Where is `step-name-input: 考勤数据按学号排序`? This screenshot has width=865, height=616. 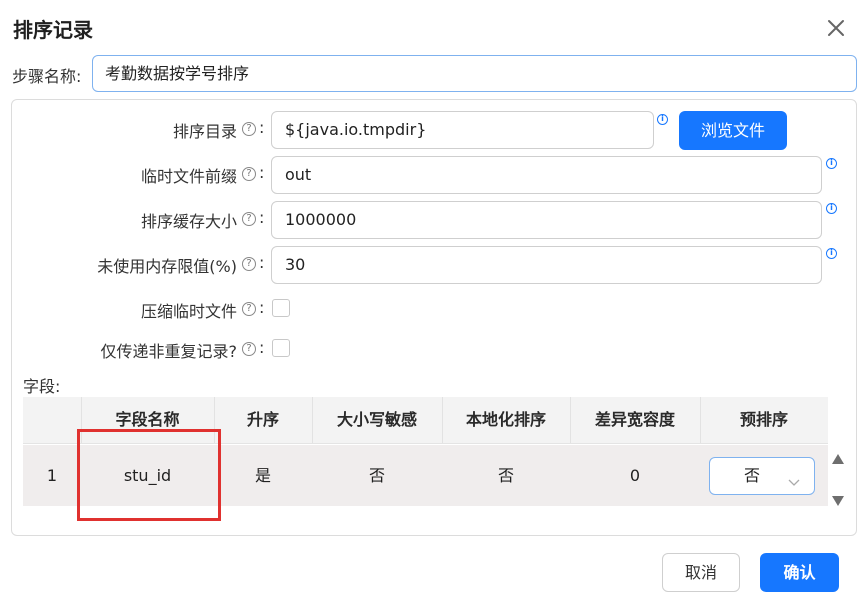
step-name-input: 考勤数据按学号排序 is located at coordinates (474, 73).